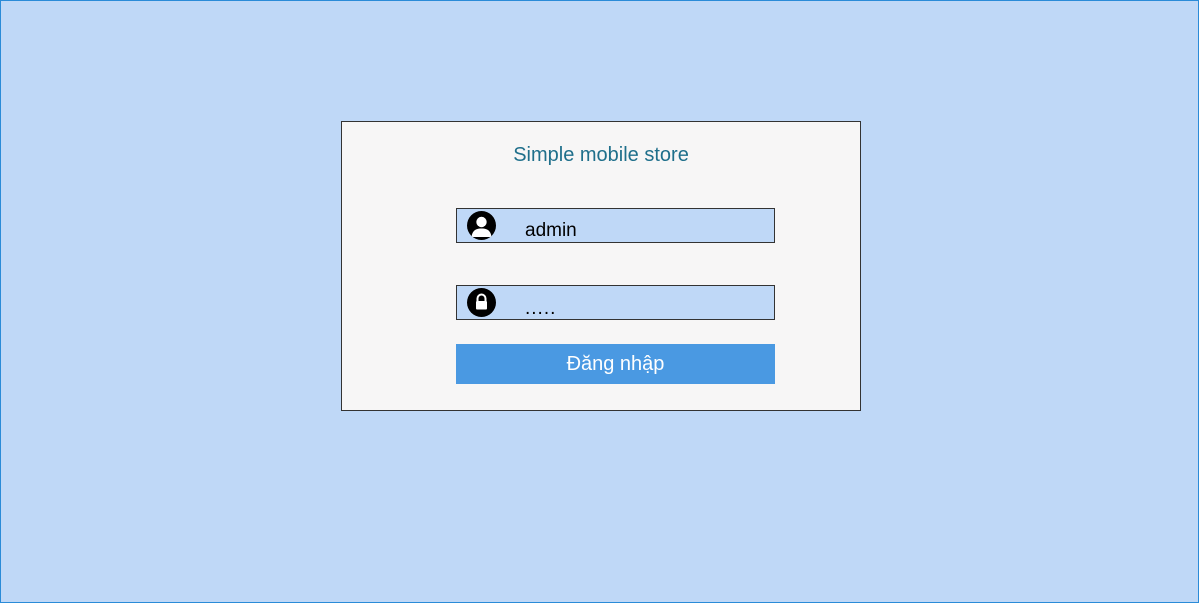 The image size is (1199, 603). What do you see at coordinates (551, 230) in the screenshot?
I see `username-value: admin` at bounding box center [551, 230].